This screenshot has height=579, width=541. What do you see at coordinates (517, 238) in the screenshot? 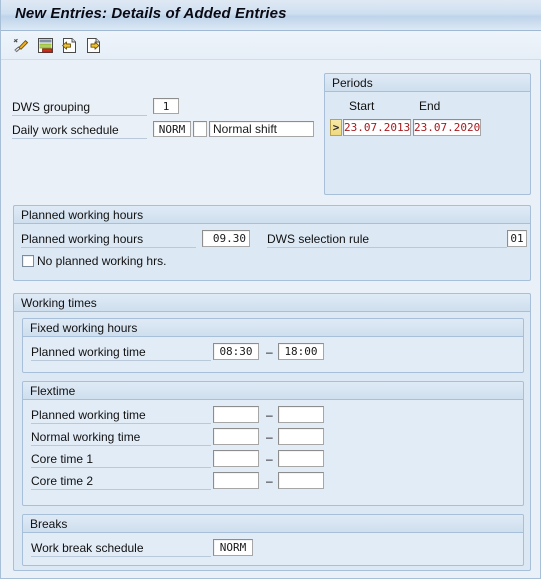
I see `dws-selection-rule-input: 01` at bounding box center [517, 238].